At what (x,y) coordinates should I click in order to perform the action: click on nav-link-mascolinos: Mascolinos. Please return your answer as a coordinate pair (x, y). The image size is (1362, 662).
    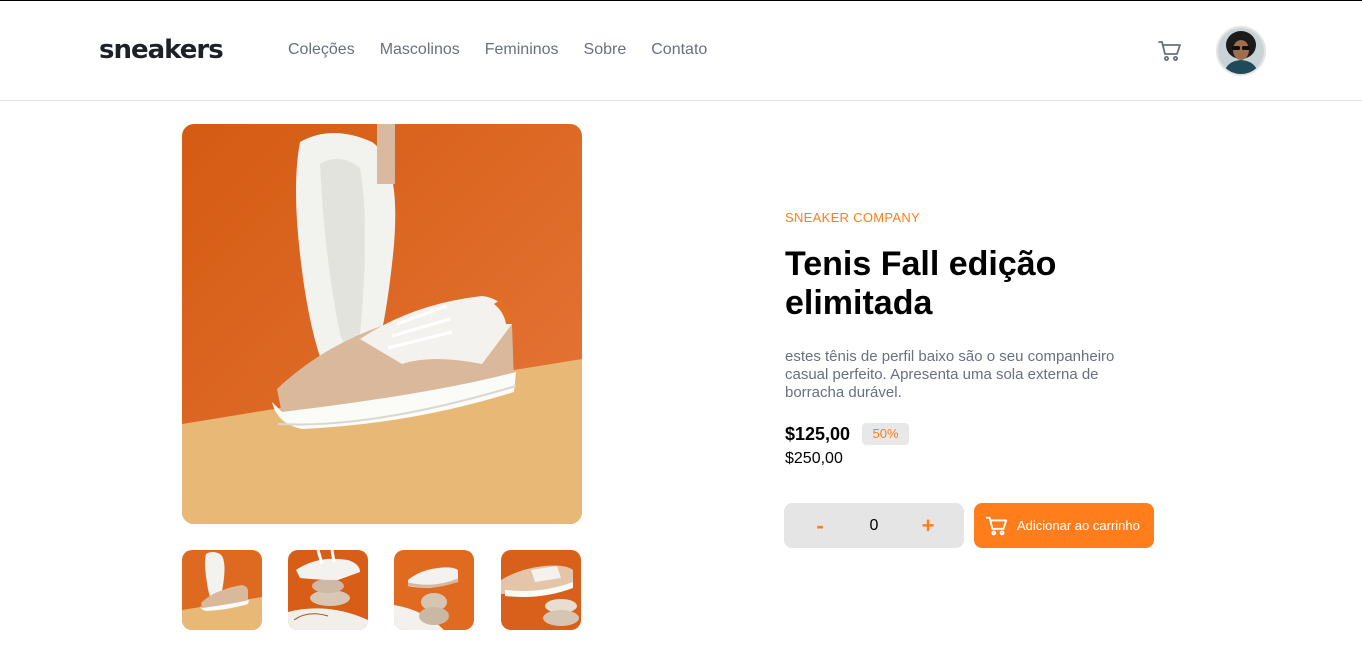
    Looking at the image, I should click on (420, 50).